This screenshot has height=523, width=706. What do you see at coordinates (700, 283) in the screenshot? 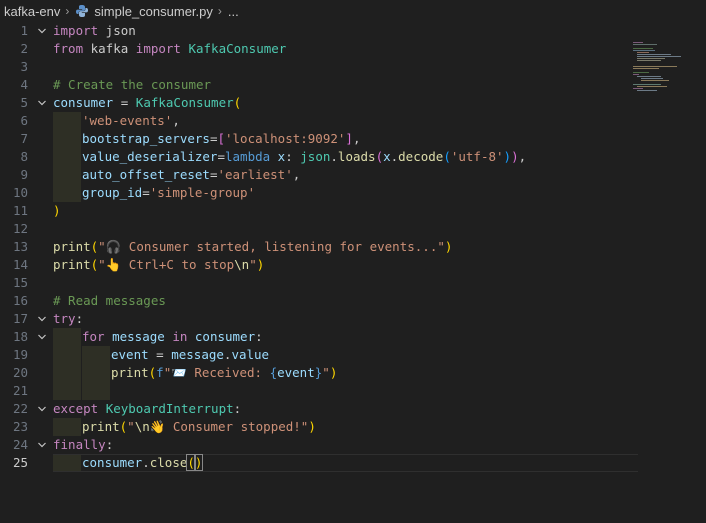
I see `vertical-scrollbar` at bounding box center [700, 283].